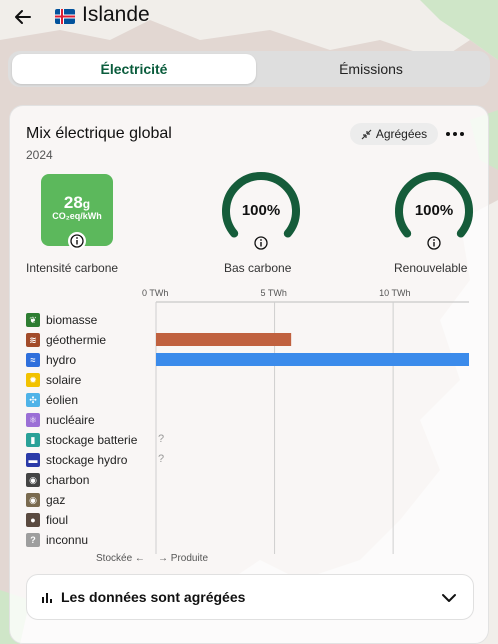 Image resolution: width=498 pixels, height=644 pixels. Describe the element at coordinates (371, 69) in the screenshot. I see `tab-emissions: Émissions` at that location.